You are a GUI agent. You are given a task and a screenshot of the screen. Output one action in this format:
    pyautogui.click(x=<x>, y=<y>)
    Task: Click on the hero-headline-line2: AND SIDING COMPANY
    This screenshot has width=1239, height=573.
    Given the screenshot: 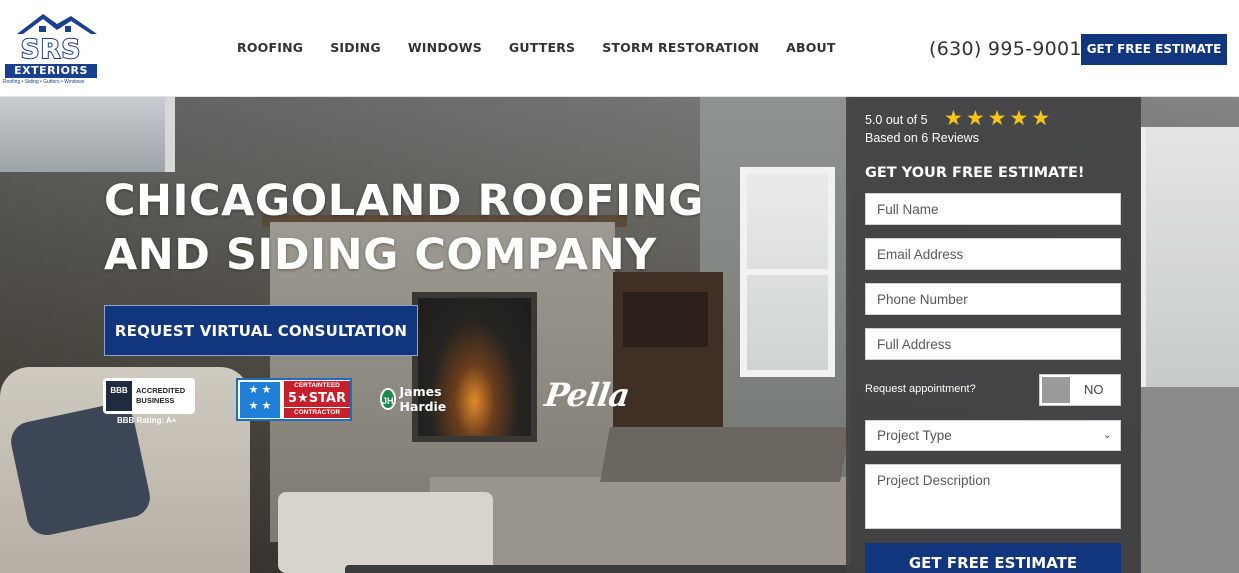 What is the action you would take?
    pyautogui.click(x=380, y=255)
    